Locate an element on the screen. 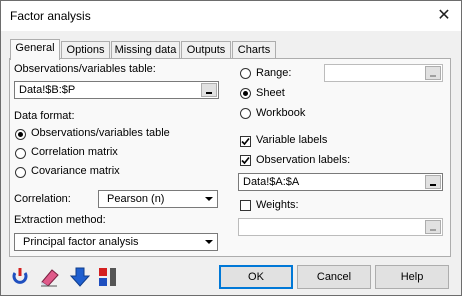 The width and height of the screenshot is (462, 296). tab-options: Options is located at coordinates (85, 50).